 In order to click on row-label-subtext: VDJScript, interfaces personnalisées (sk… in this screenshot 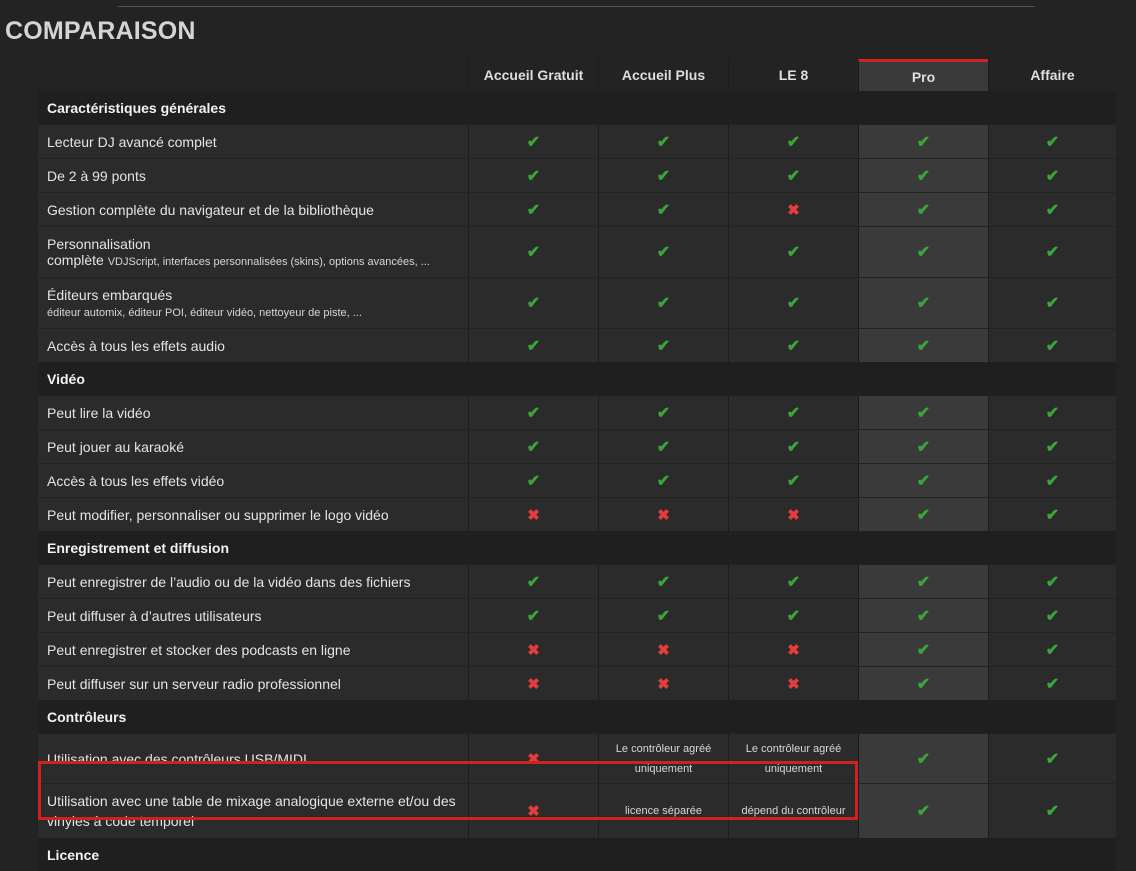, I will do `click(268, 262)`.